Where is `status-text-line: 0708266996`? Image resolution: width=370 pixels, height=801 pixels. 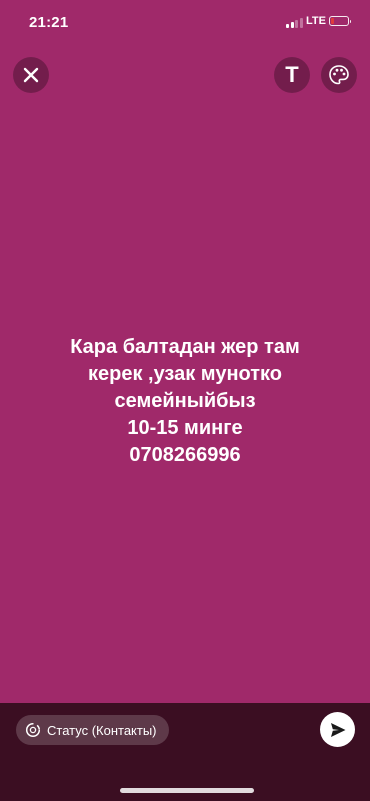
status-text-line: 0708266996 is located at coordinates (185, 455).